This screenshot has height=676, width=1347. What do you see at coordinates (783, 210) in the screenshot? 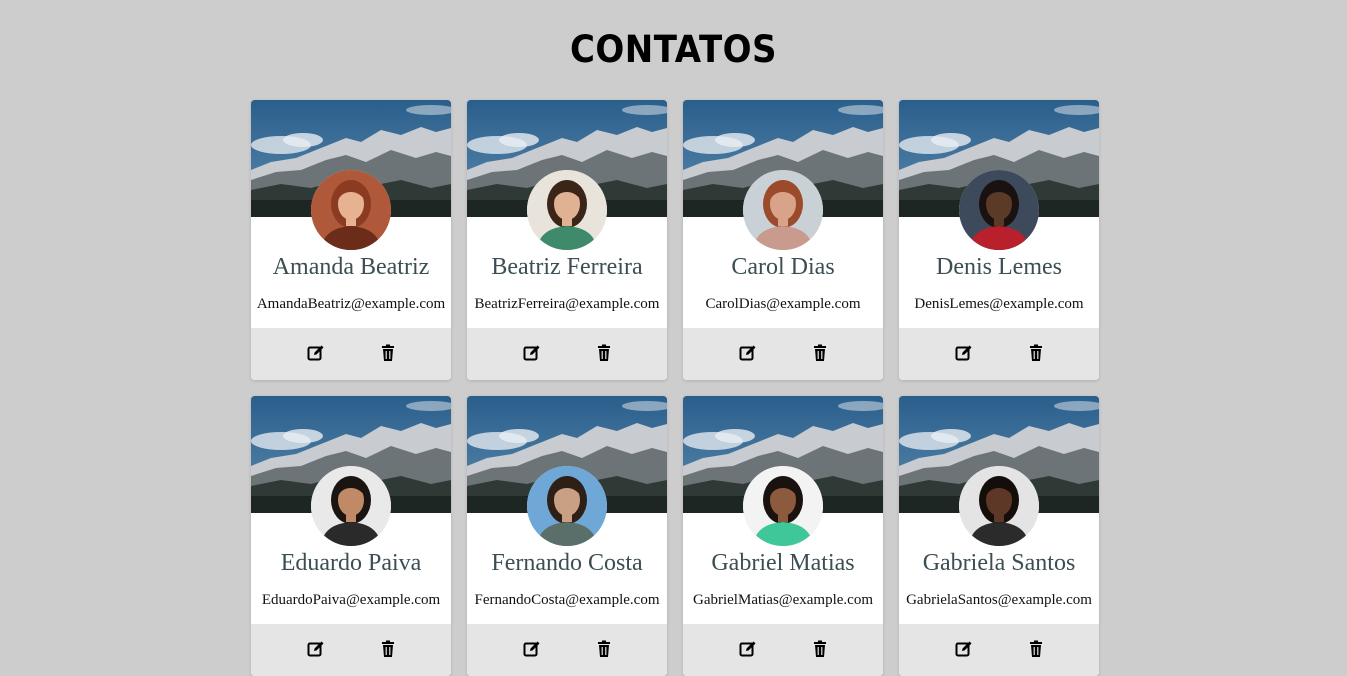
I see `avatar-woman-on-road-photo` at bounding box center [783, 210].